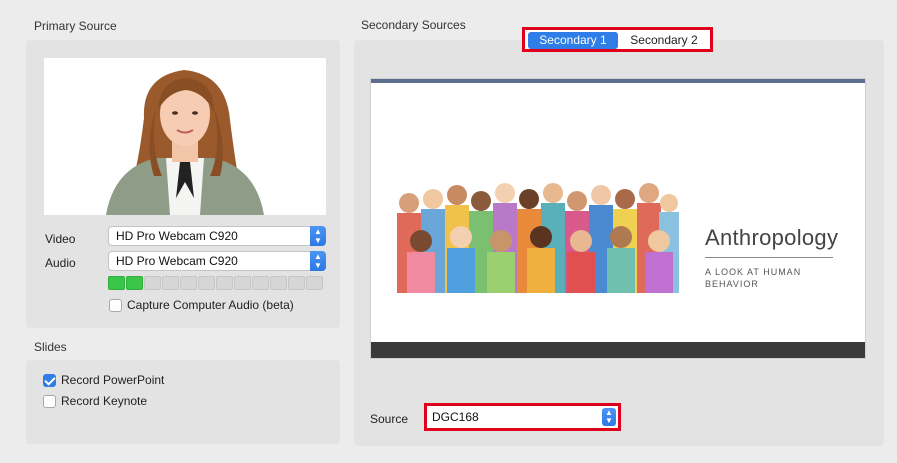  I want to click on slides-title: Slides, so click(50, 347).